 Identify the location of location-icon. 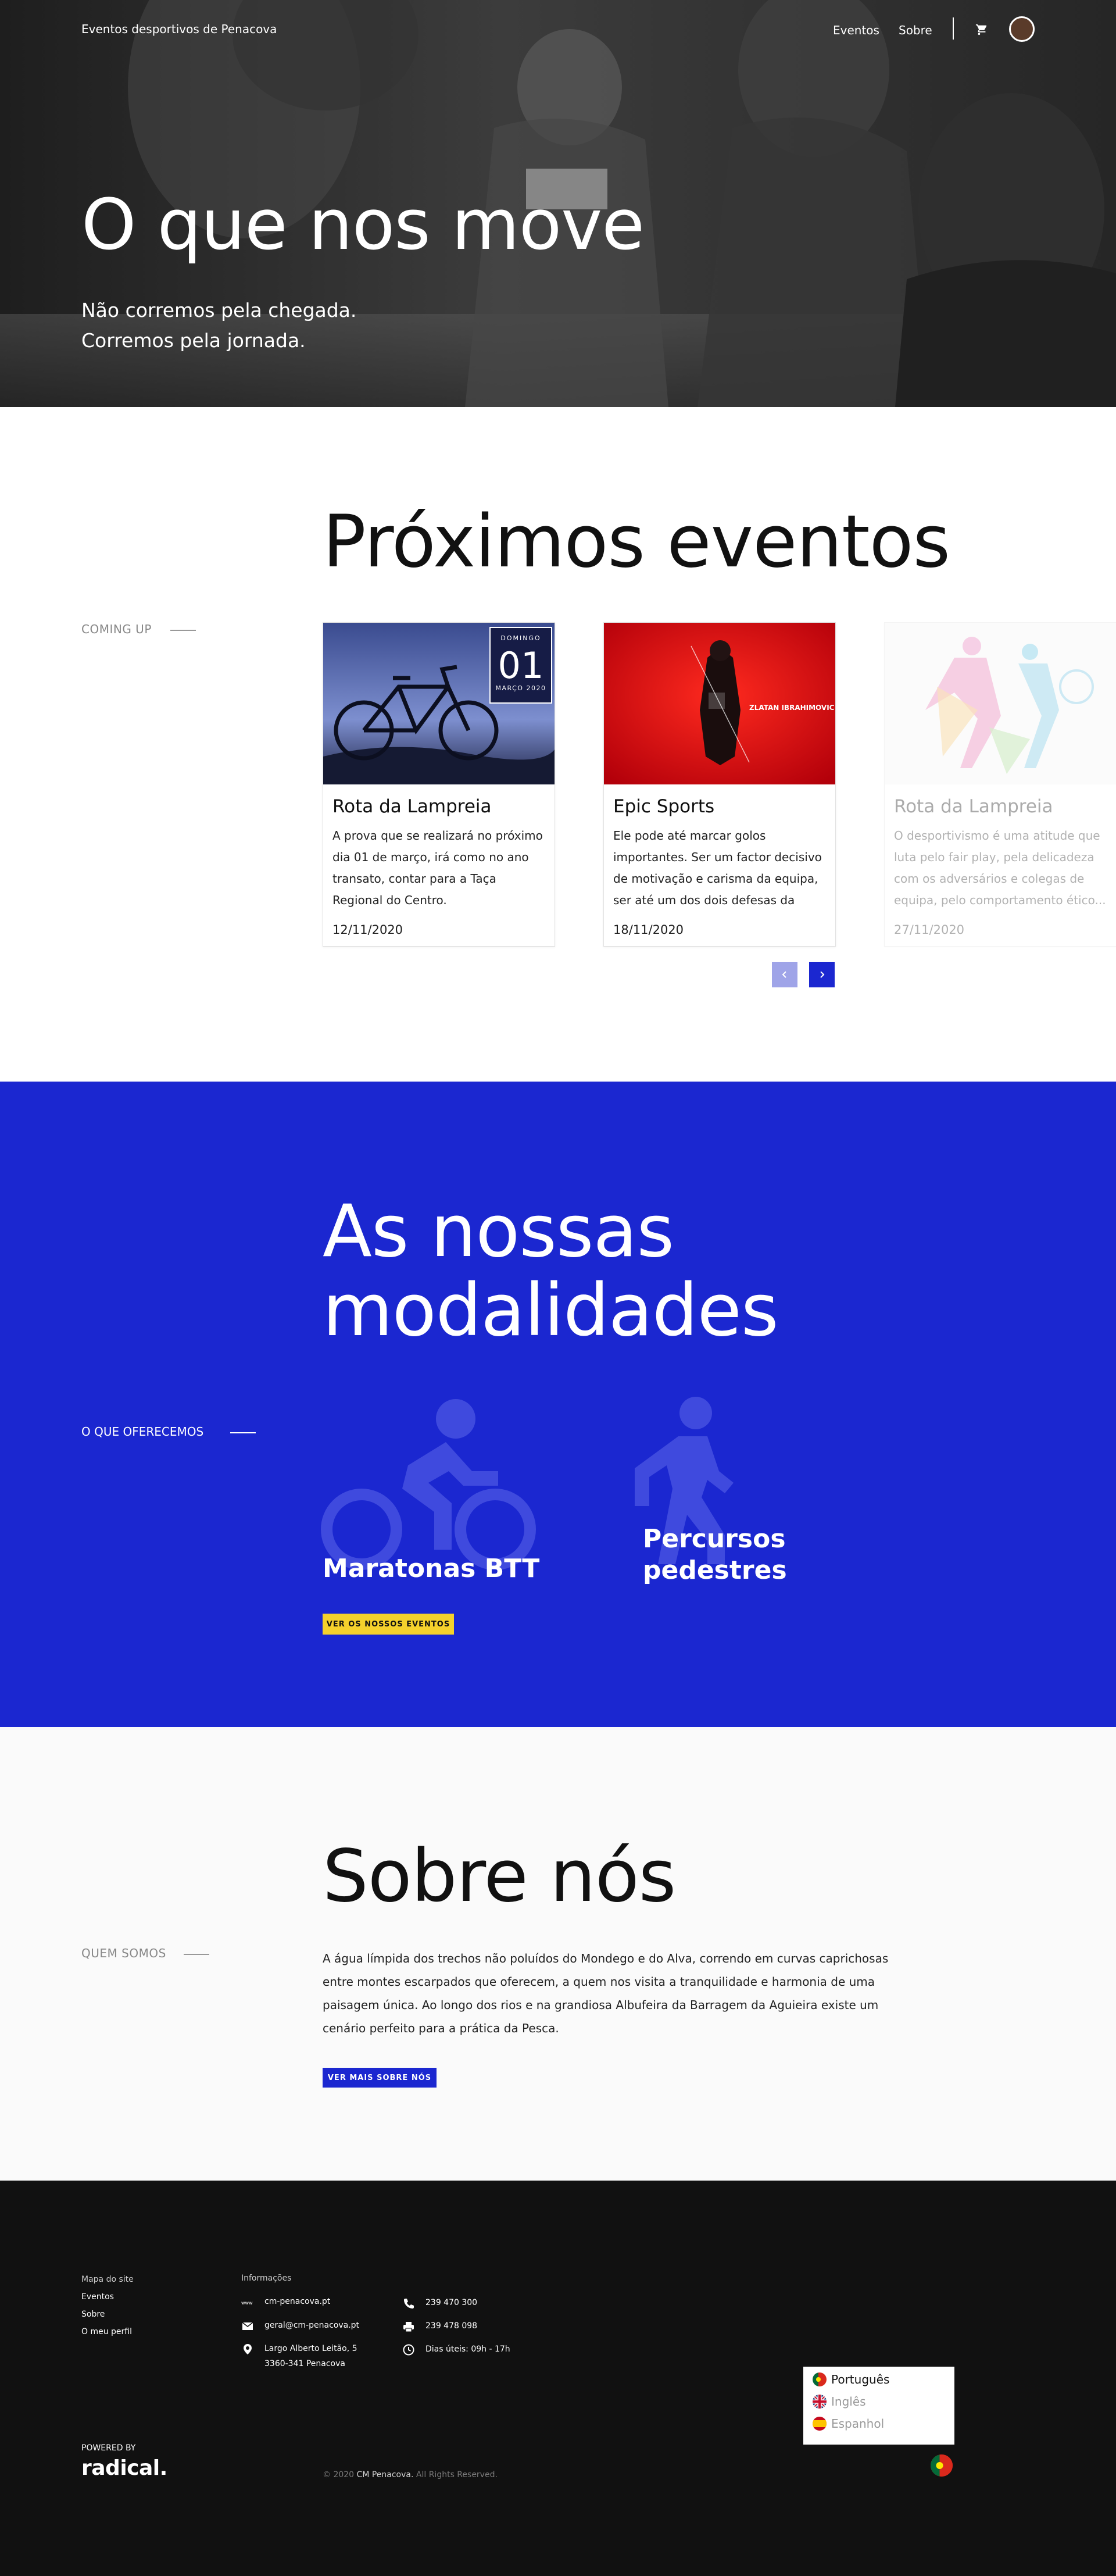
(248, 2349).